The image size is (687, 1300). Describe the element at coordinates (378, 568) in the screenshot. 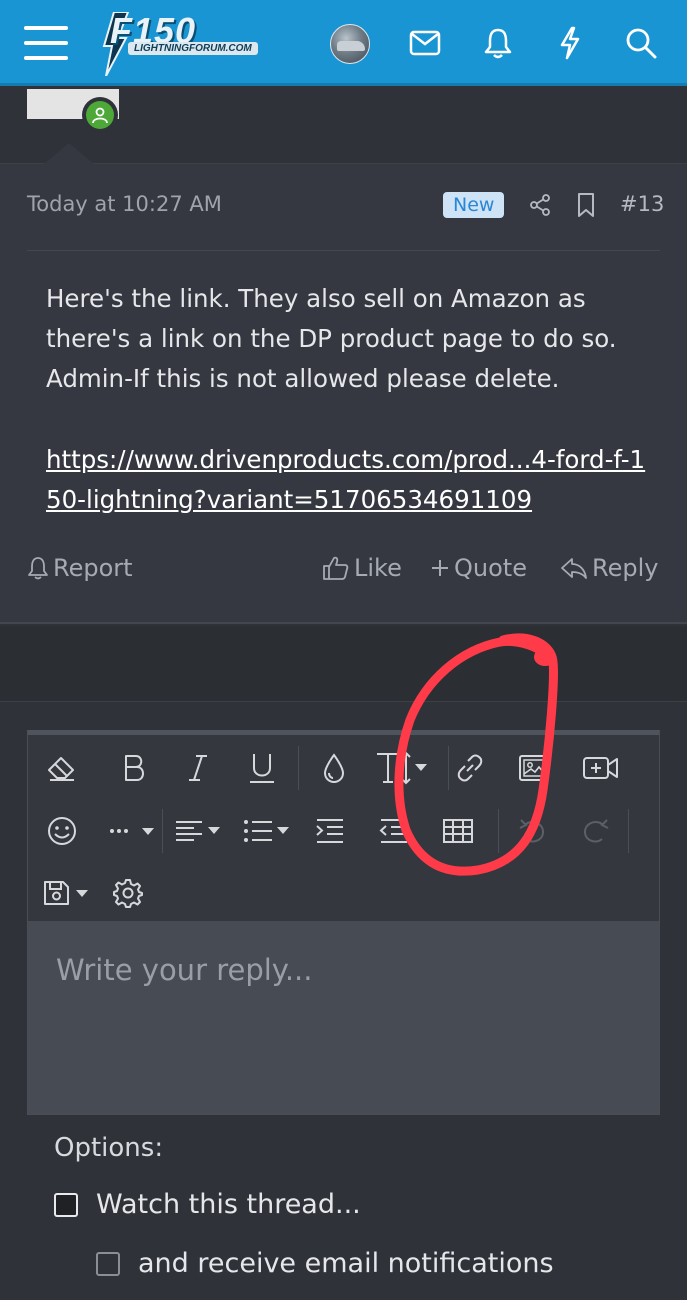

I see `like-label: Like` at that location.